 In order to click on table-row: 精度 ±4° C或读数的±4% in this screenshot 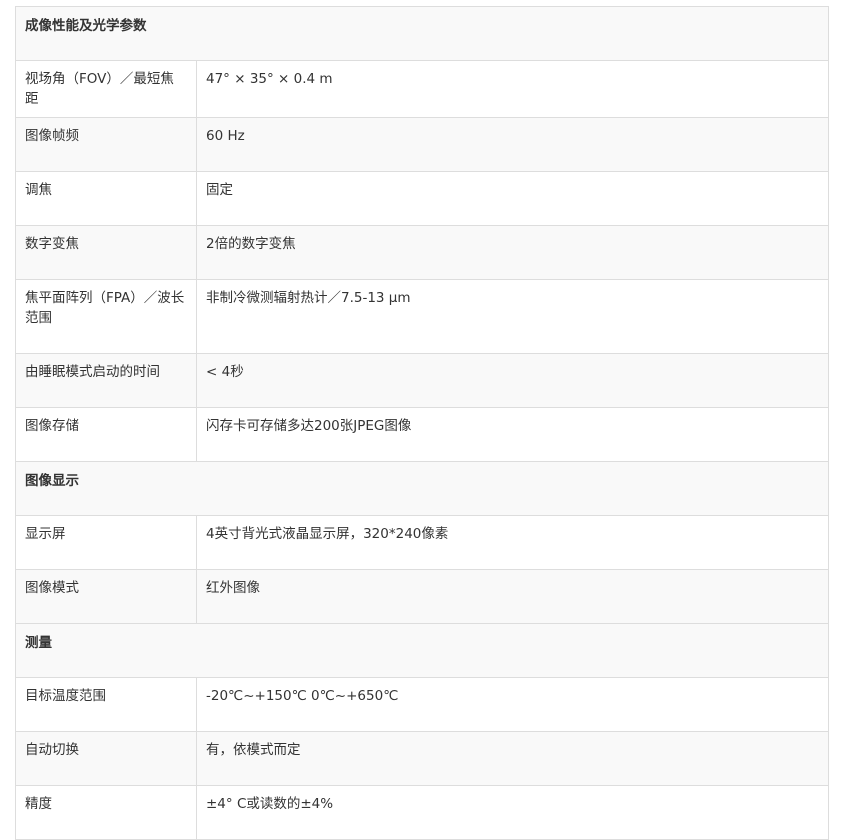, I will do `click(422, 812)`.